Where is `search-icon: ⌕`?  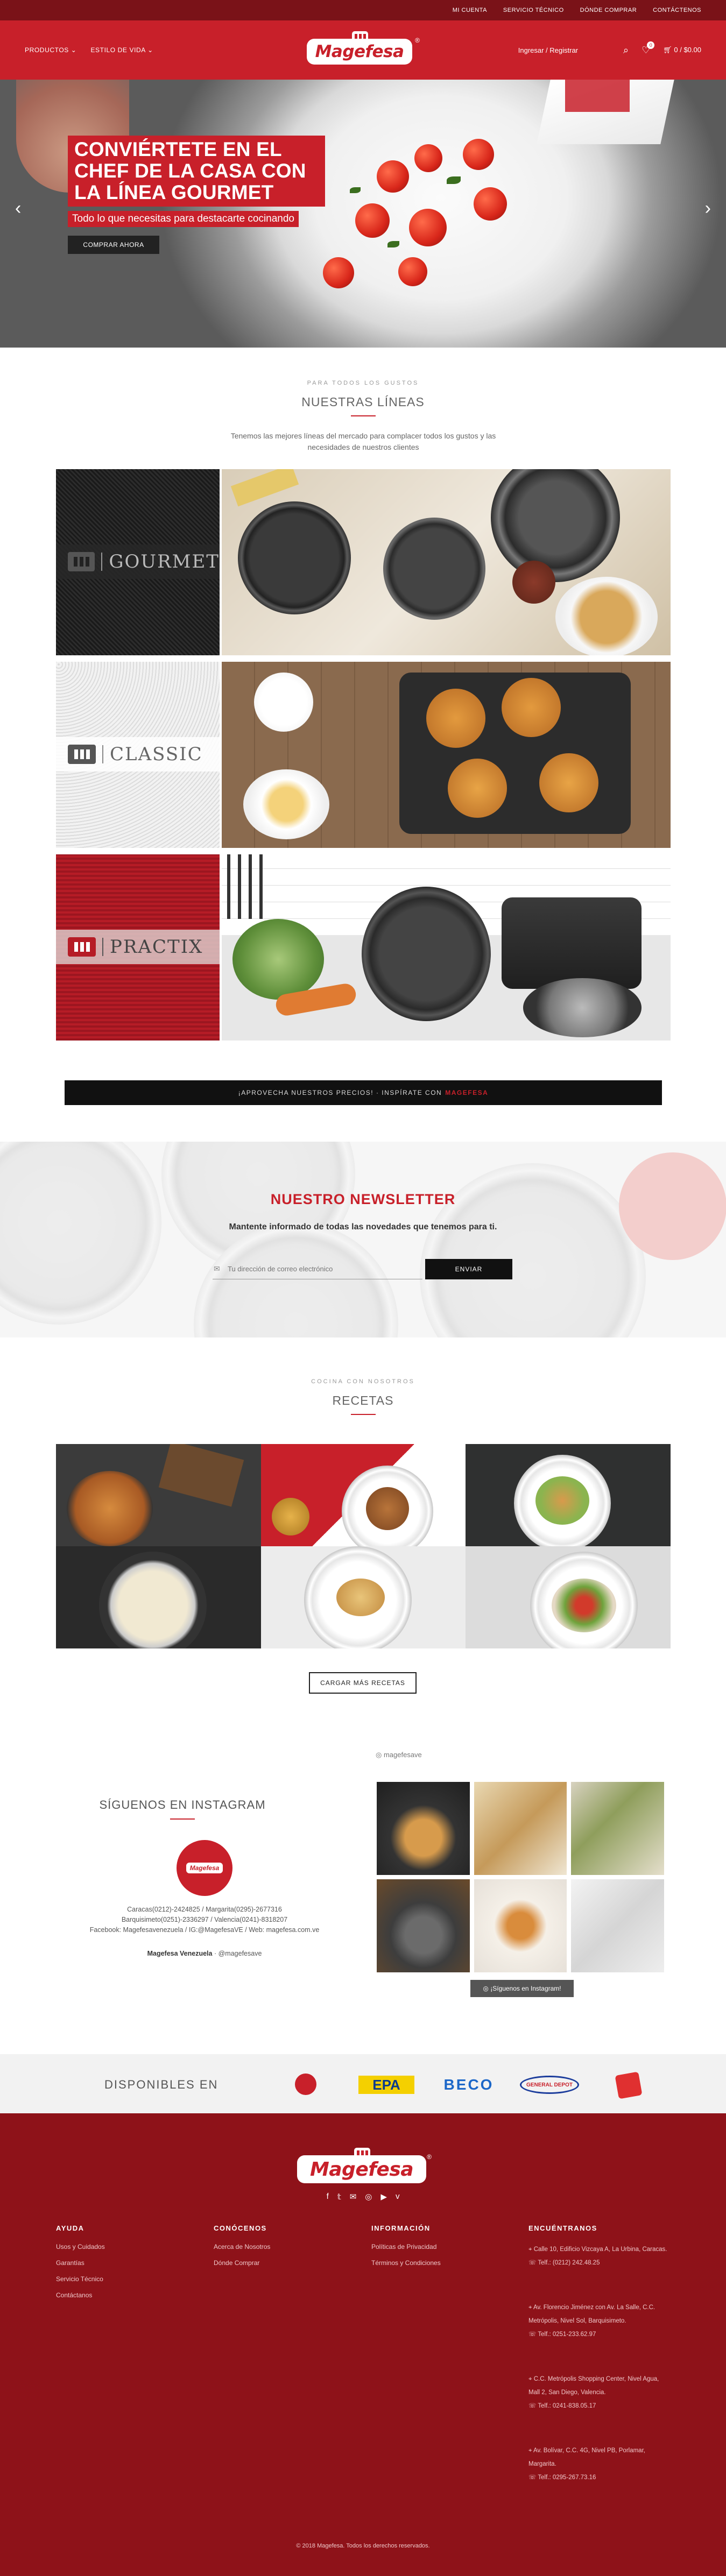 search-icon: ⌕ is located at coordinates (626, 50).